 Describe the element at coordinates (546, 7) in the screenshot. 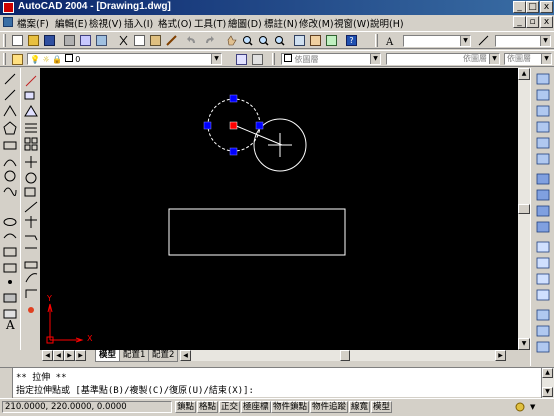

I see `close-button: x` at that location.